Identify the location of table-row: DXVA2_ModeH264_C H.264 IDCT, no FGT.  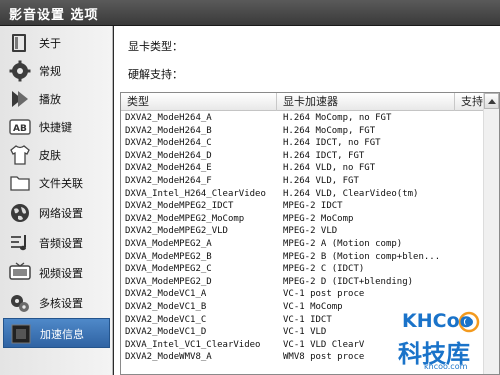
(303, 143).